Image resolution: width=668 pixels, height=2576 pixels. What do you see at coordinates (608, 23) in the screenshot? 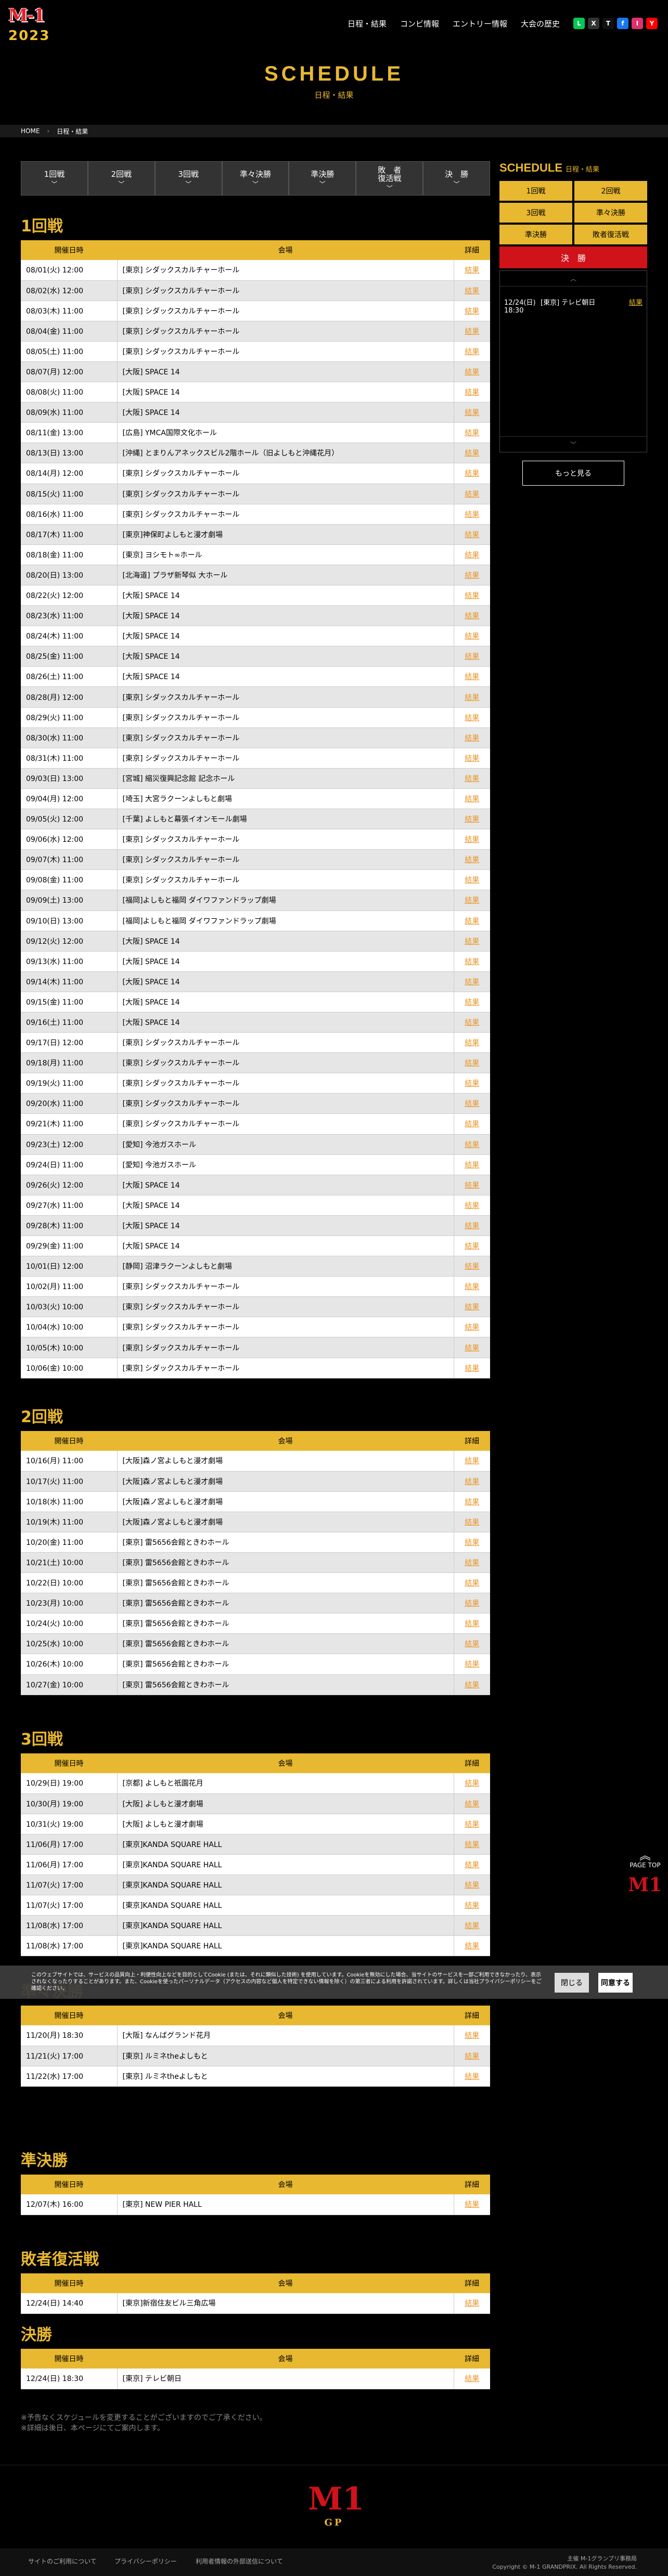
I see `tiktok-icon: T` at bounding box center [608, 23].